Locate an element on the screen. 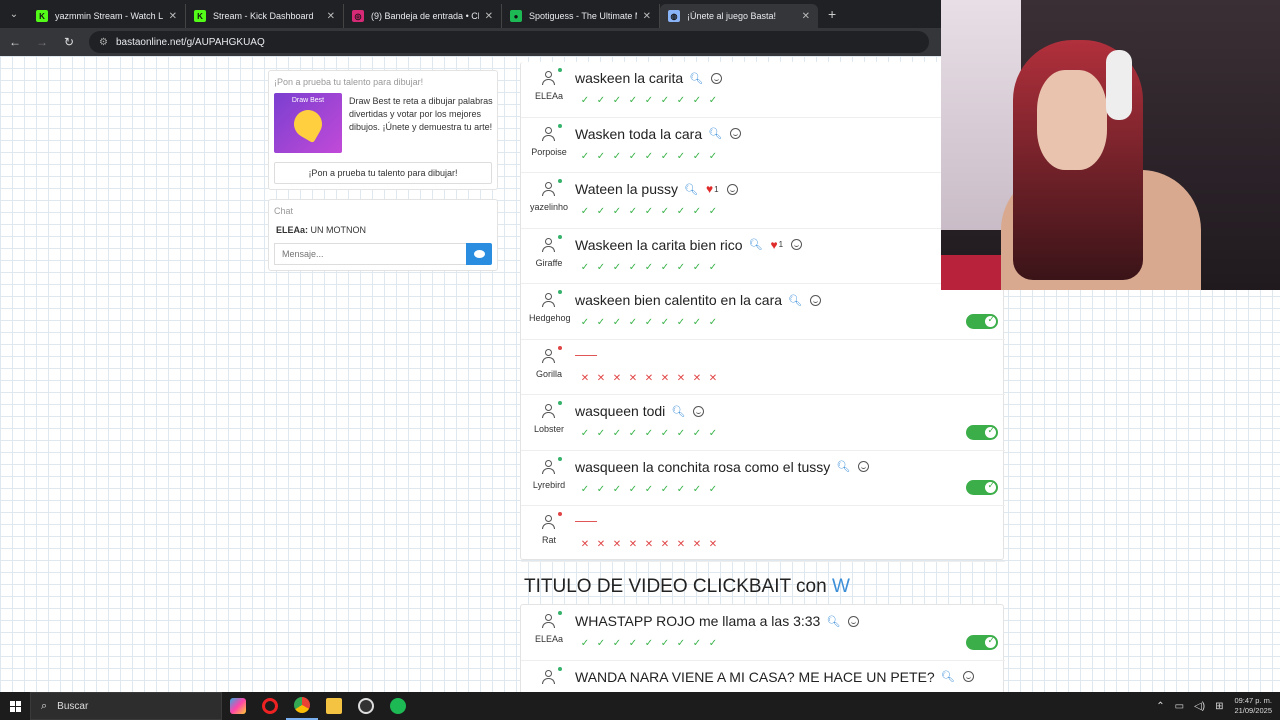  taskbar-search: ⌕ Buscar is located at coordinates (126, 706).